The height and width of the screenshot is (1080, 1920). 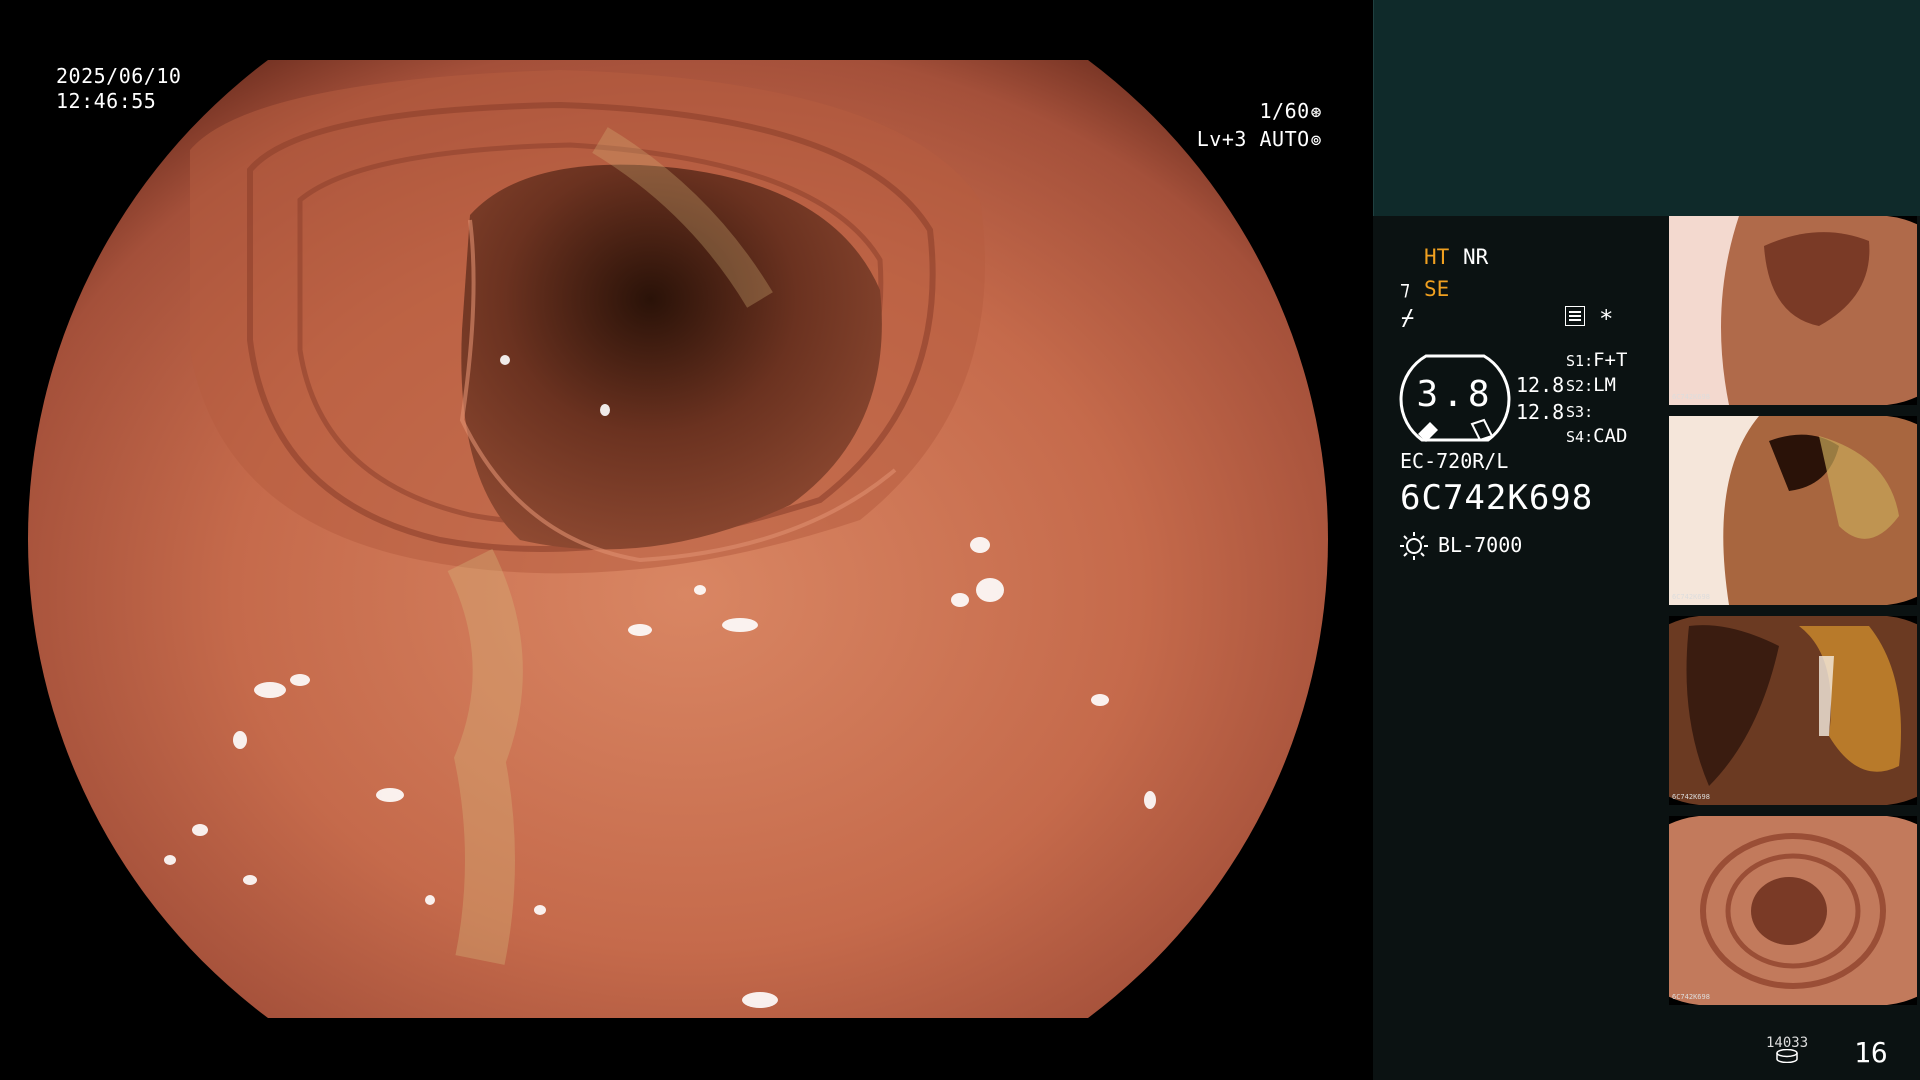 I want to click on time-text: 12:46:55, so click(x=106, y=101).